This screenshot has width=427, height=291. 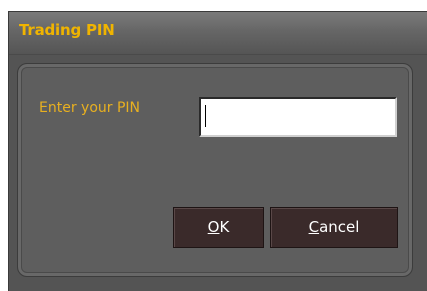 I want to click on pin-input, so click(x=298, y=117).